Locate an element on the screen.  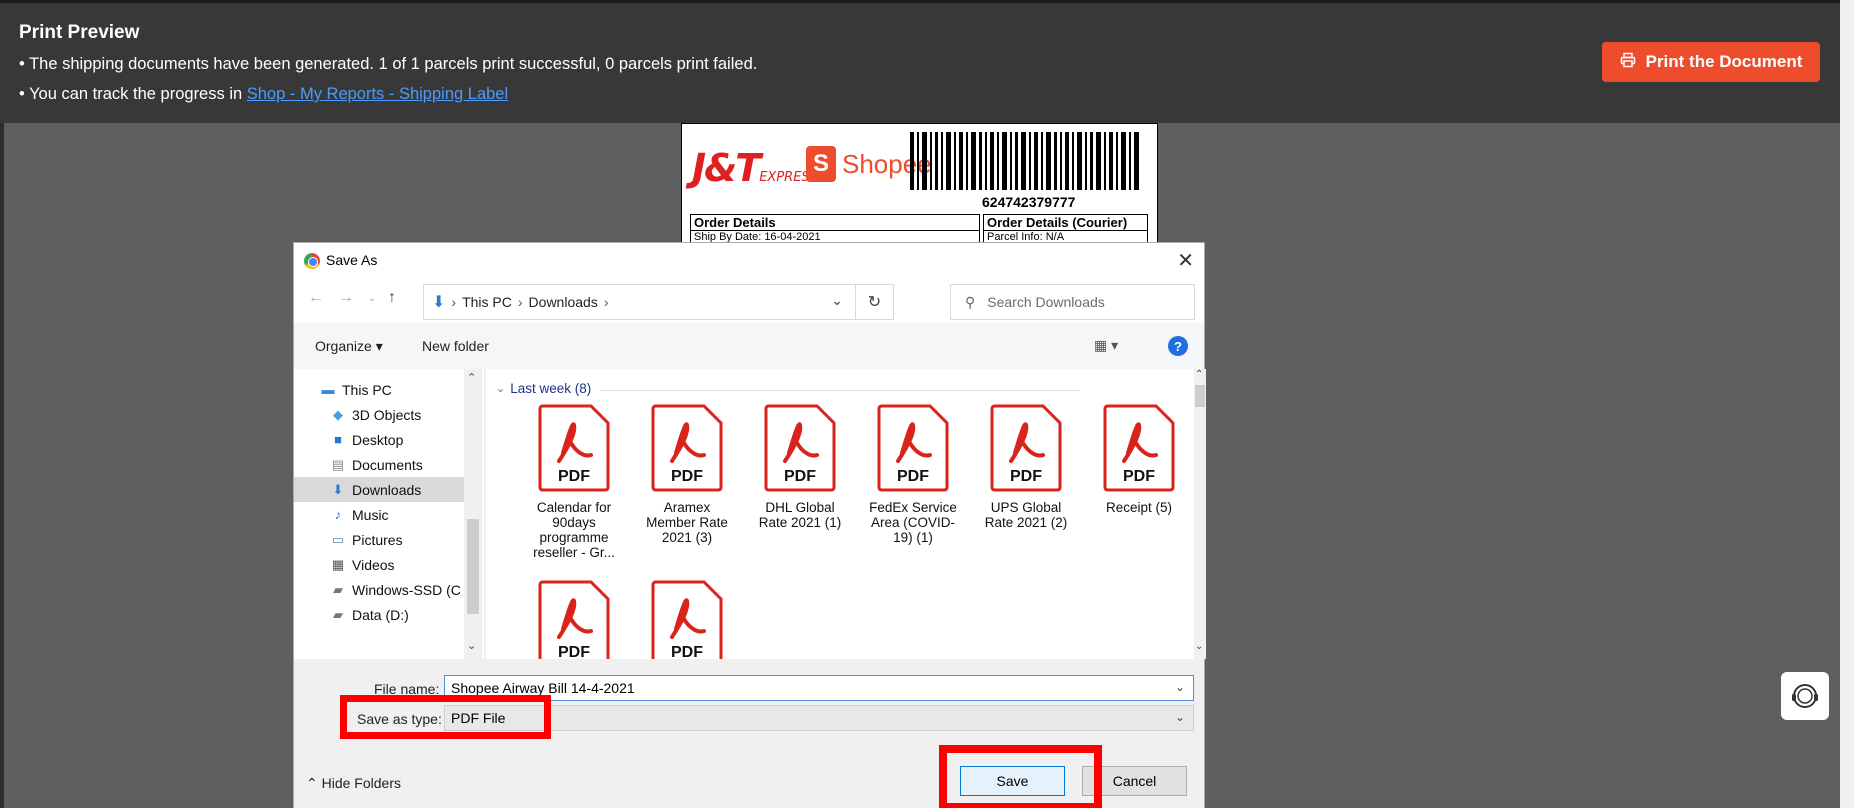
sidebar-item-data-d: ▰ Data (D:) is located at coordinates (407, 614).